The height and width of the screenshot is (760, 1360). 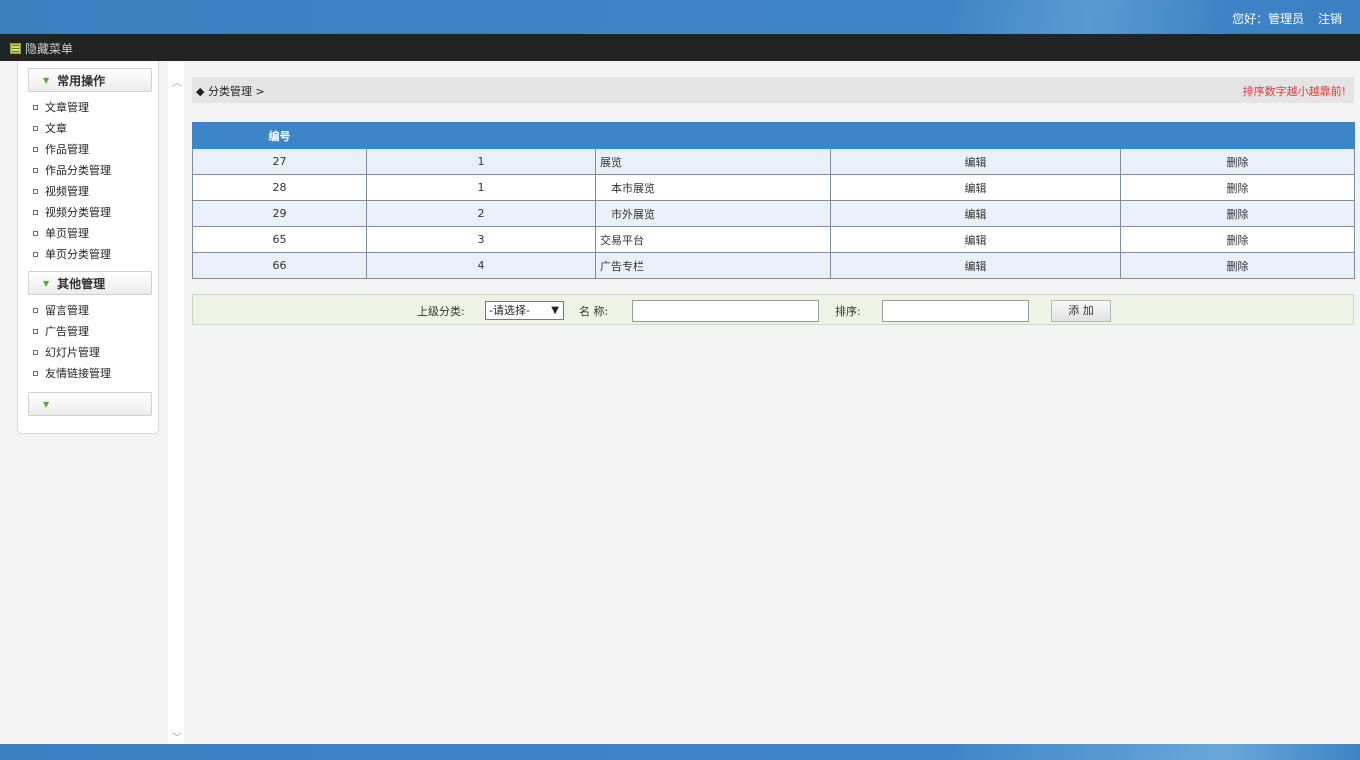 What do you see at coordinates (279, 239) in the screenshot?
I see `cell-id: 65` at bounding box center [279, 239].